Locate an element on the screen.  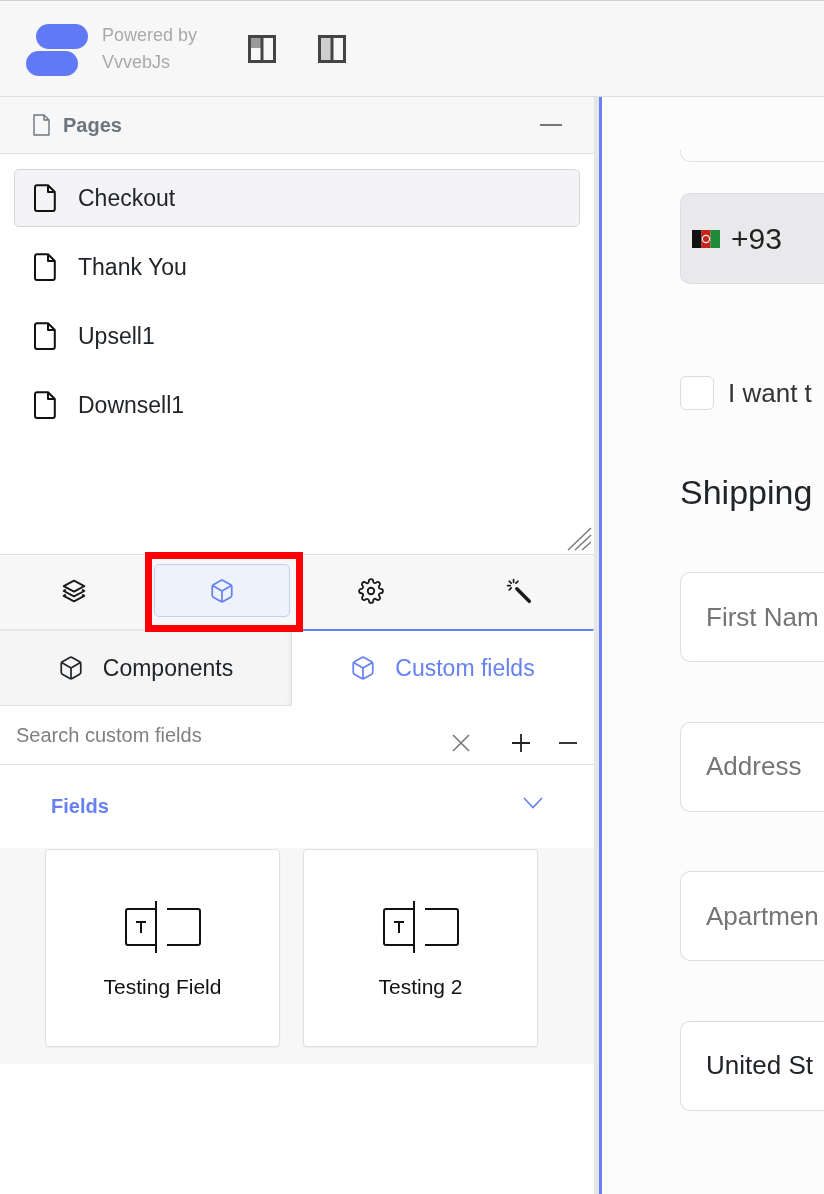
logo-icon is located at coordinates (57, 49).